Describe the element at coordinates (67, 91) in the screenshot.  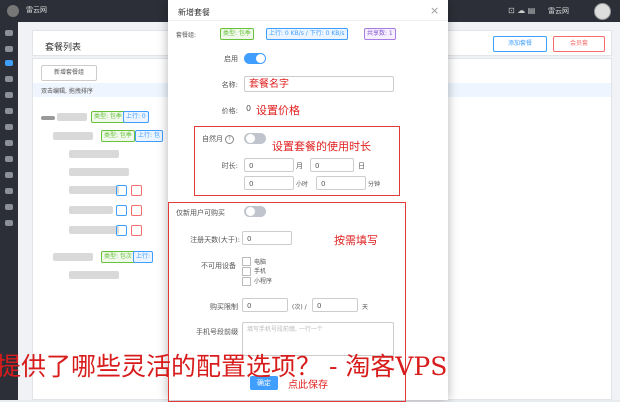
I see `hint-text: 双击编辑, 拖拽排序` at that location.